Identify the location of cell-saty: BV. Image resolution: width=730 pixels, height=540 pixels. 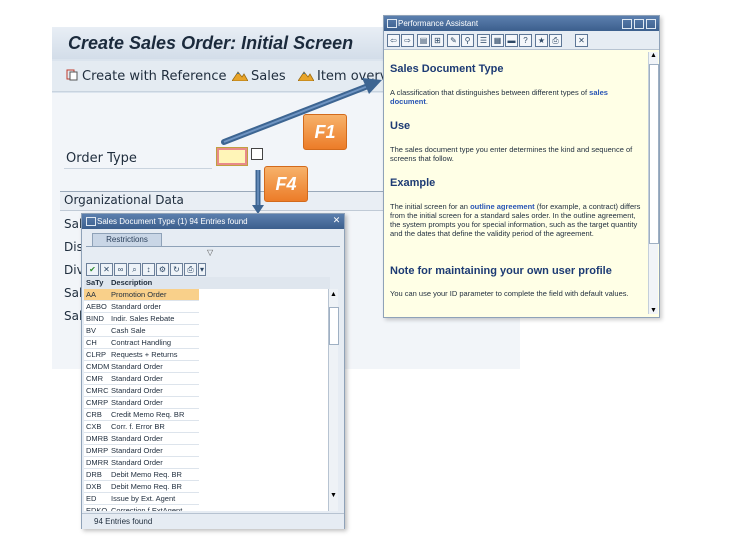
(91, 330).